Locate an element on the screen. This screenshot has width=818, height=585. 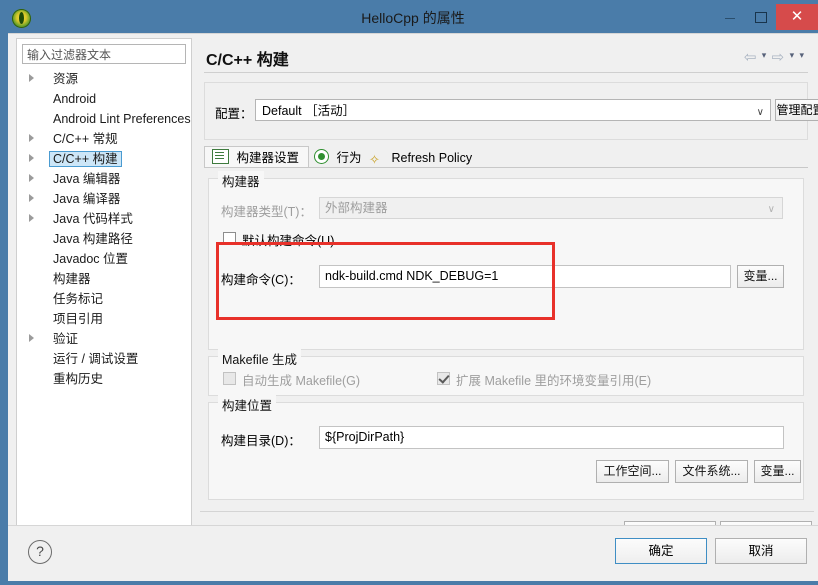
tab-refresh-policy: ✧ Refresh Policy is located at coordinates (421, 157).